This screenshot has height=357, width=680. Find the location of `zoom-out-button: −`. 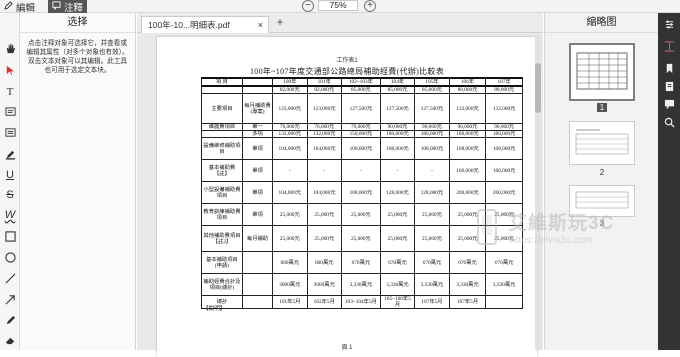

zoom-out-button: − is located at coordinates (308, 6).